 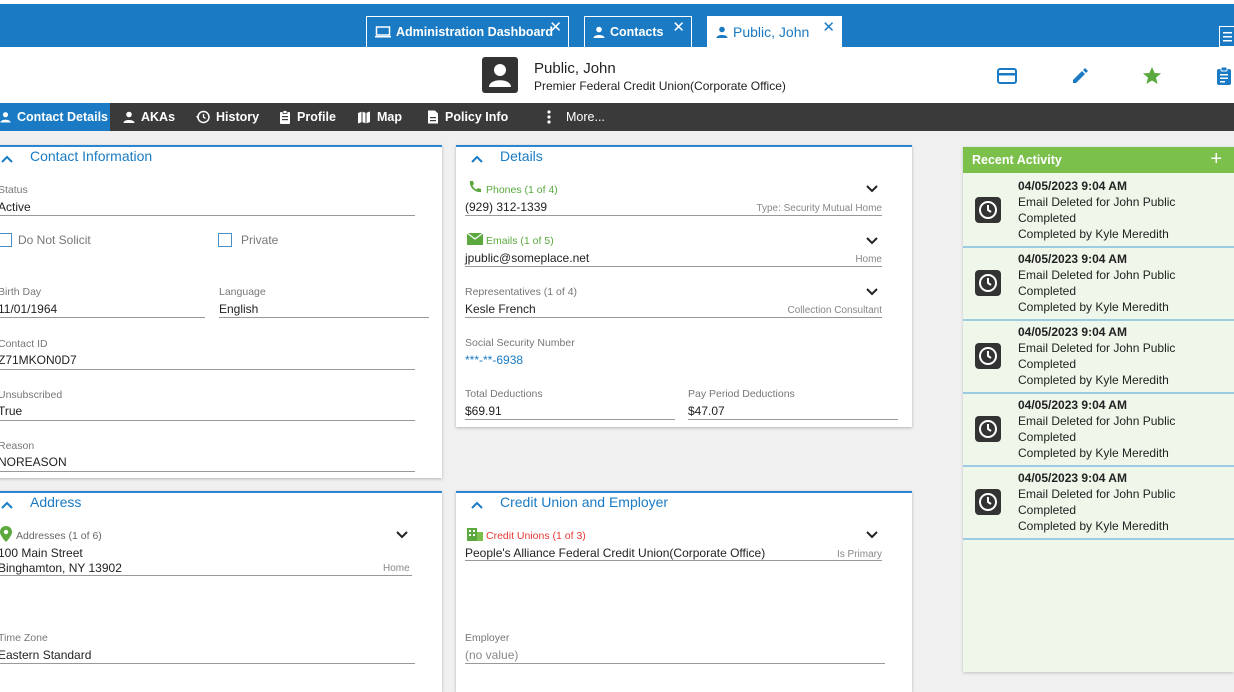 I want to click on pay-period-value: $47.07, so click(x=706, y=411).